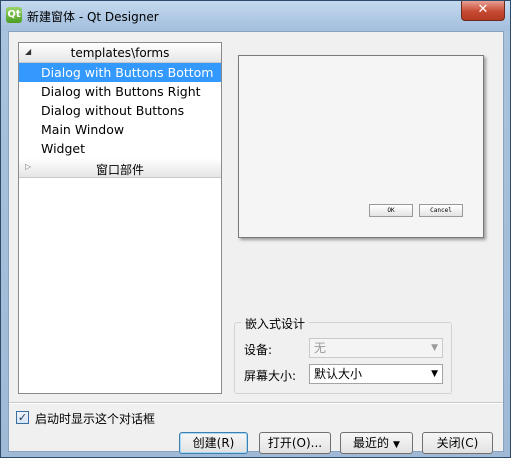  What do you see at coordinates (441, 210) in the screenshot?
I see `preview-cancel-button: Cancel` at bounding box center [441, 210].